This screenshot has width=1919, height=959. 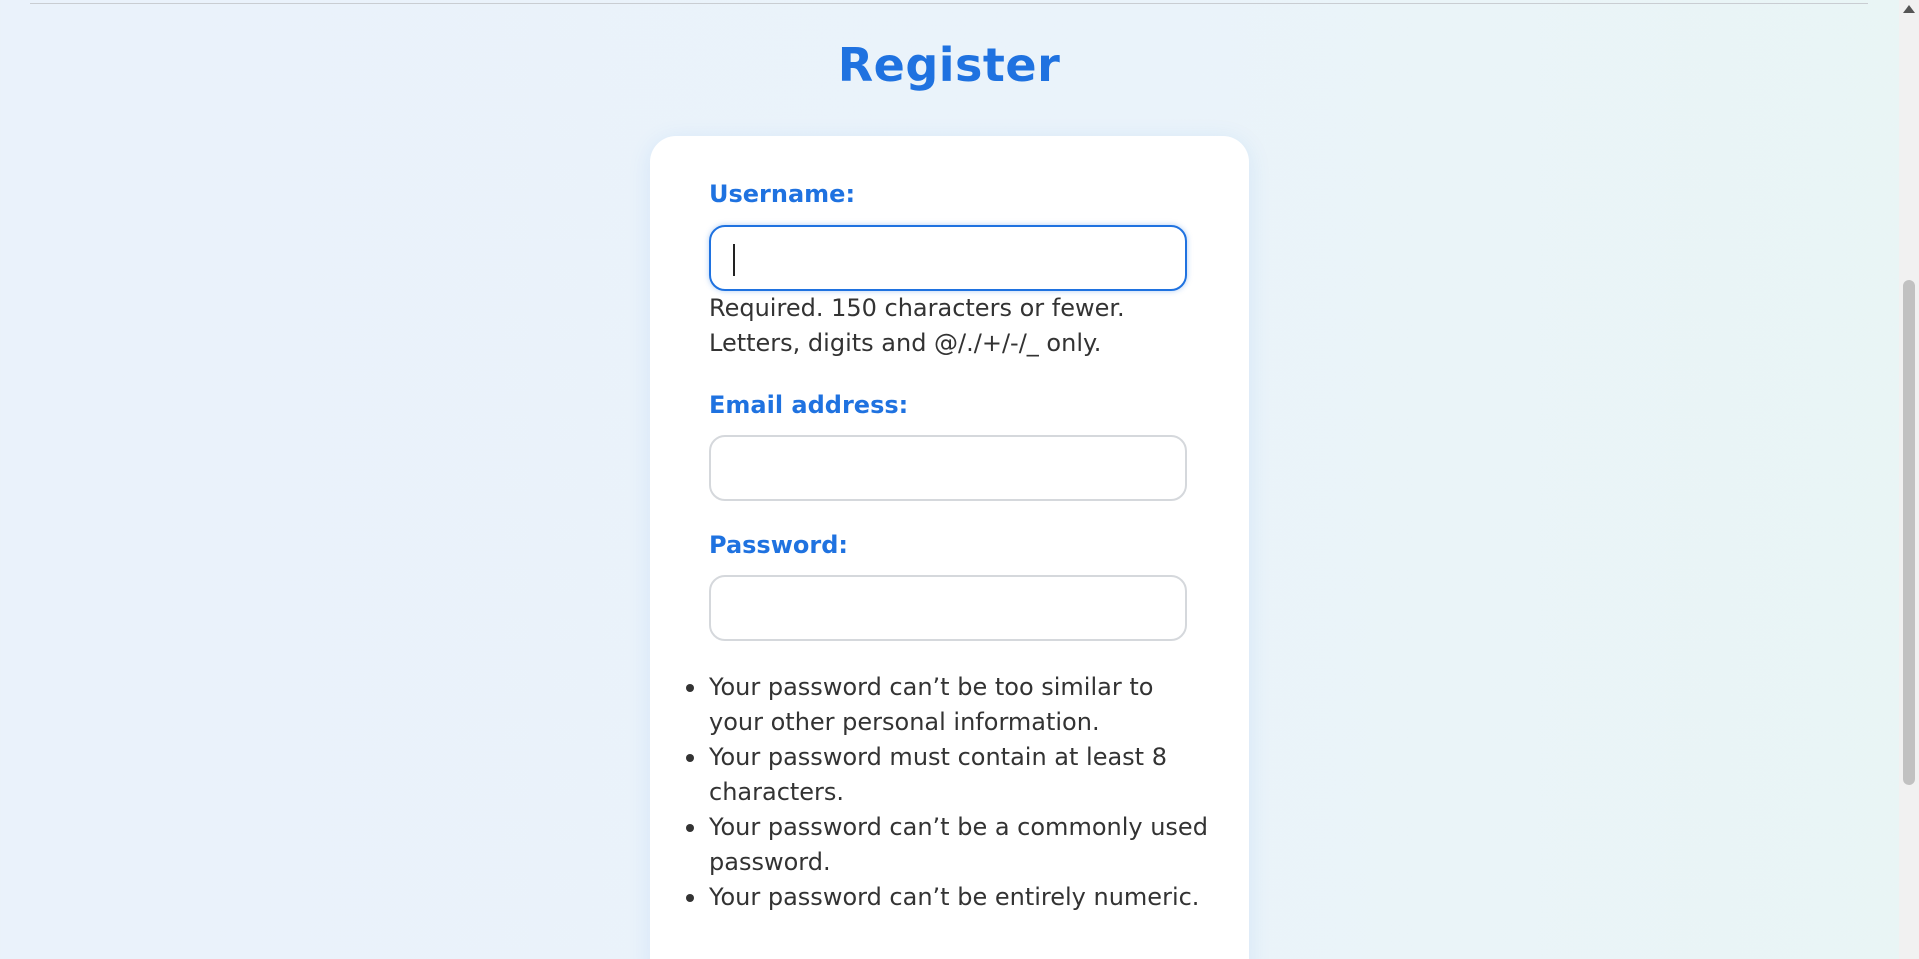 What do you see at coordinates (1909, 532) in the screenshot?
I see `scrollbar-thumb` at bounding box center [1909, 532].